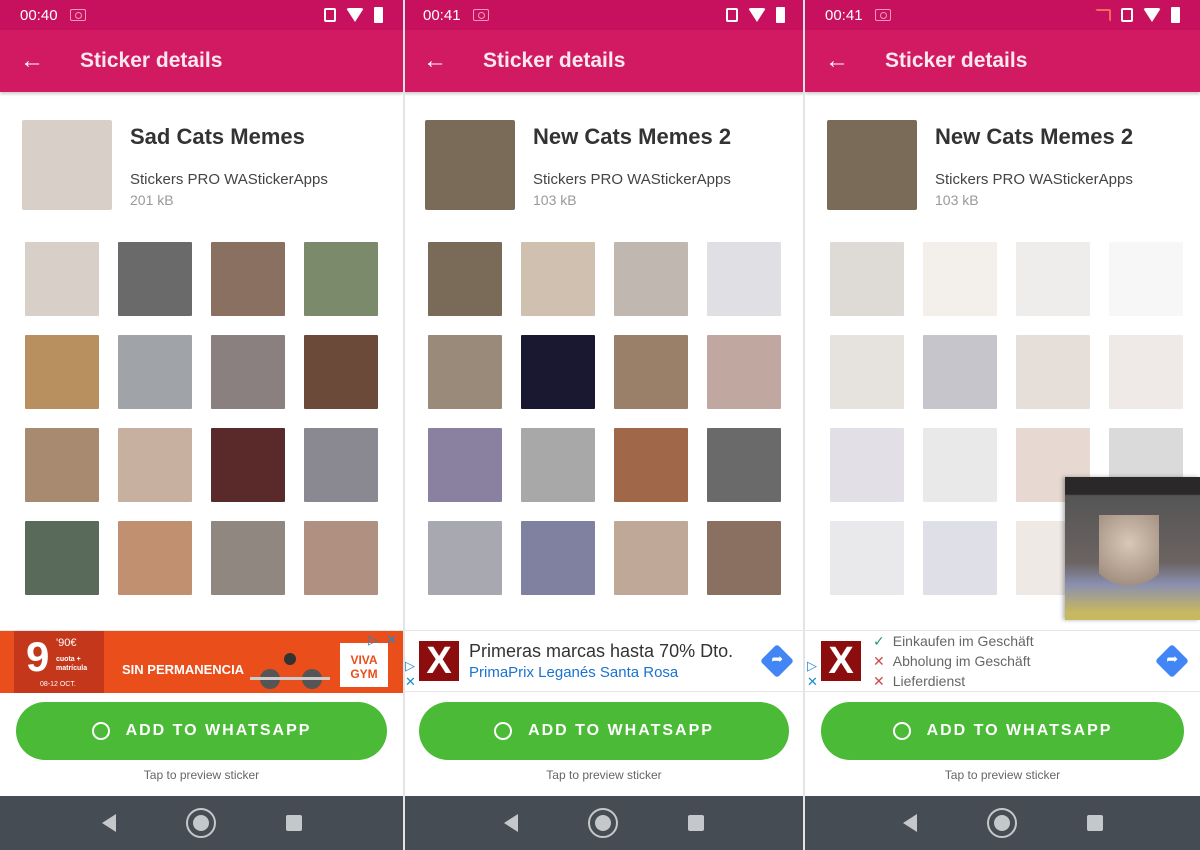 The width and height of the screenshot is (1200, 850). What do you see at coordinates (1002, 15) in the screenshot?
I see `status-bar: 00:41` at bounding box center [1002, 15].